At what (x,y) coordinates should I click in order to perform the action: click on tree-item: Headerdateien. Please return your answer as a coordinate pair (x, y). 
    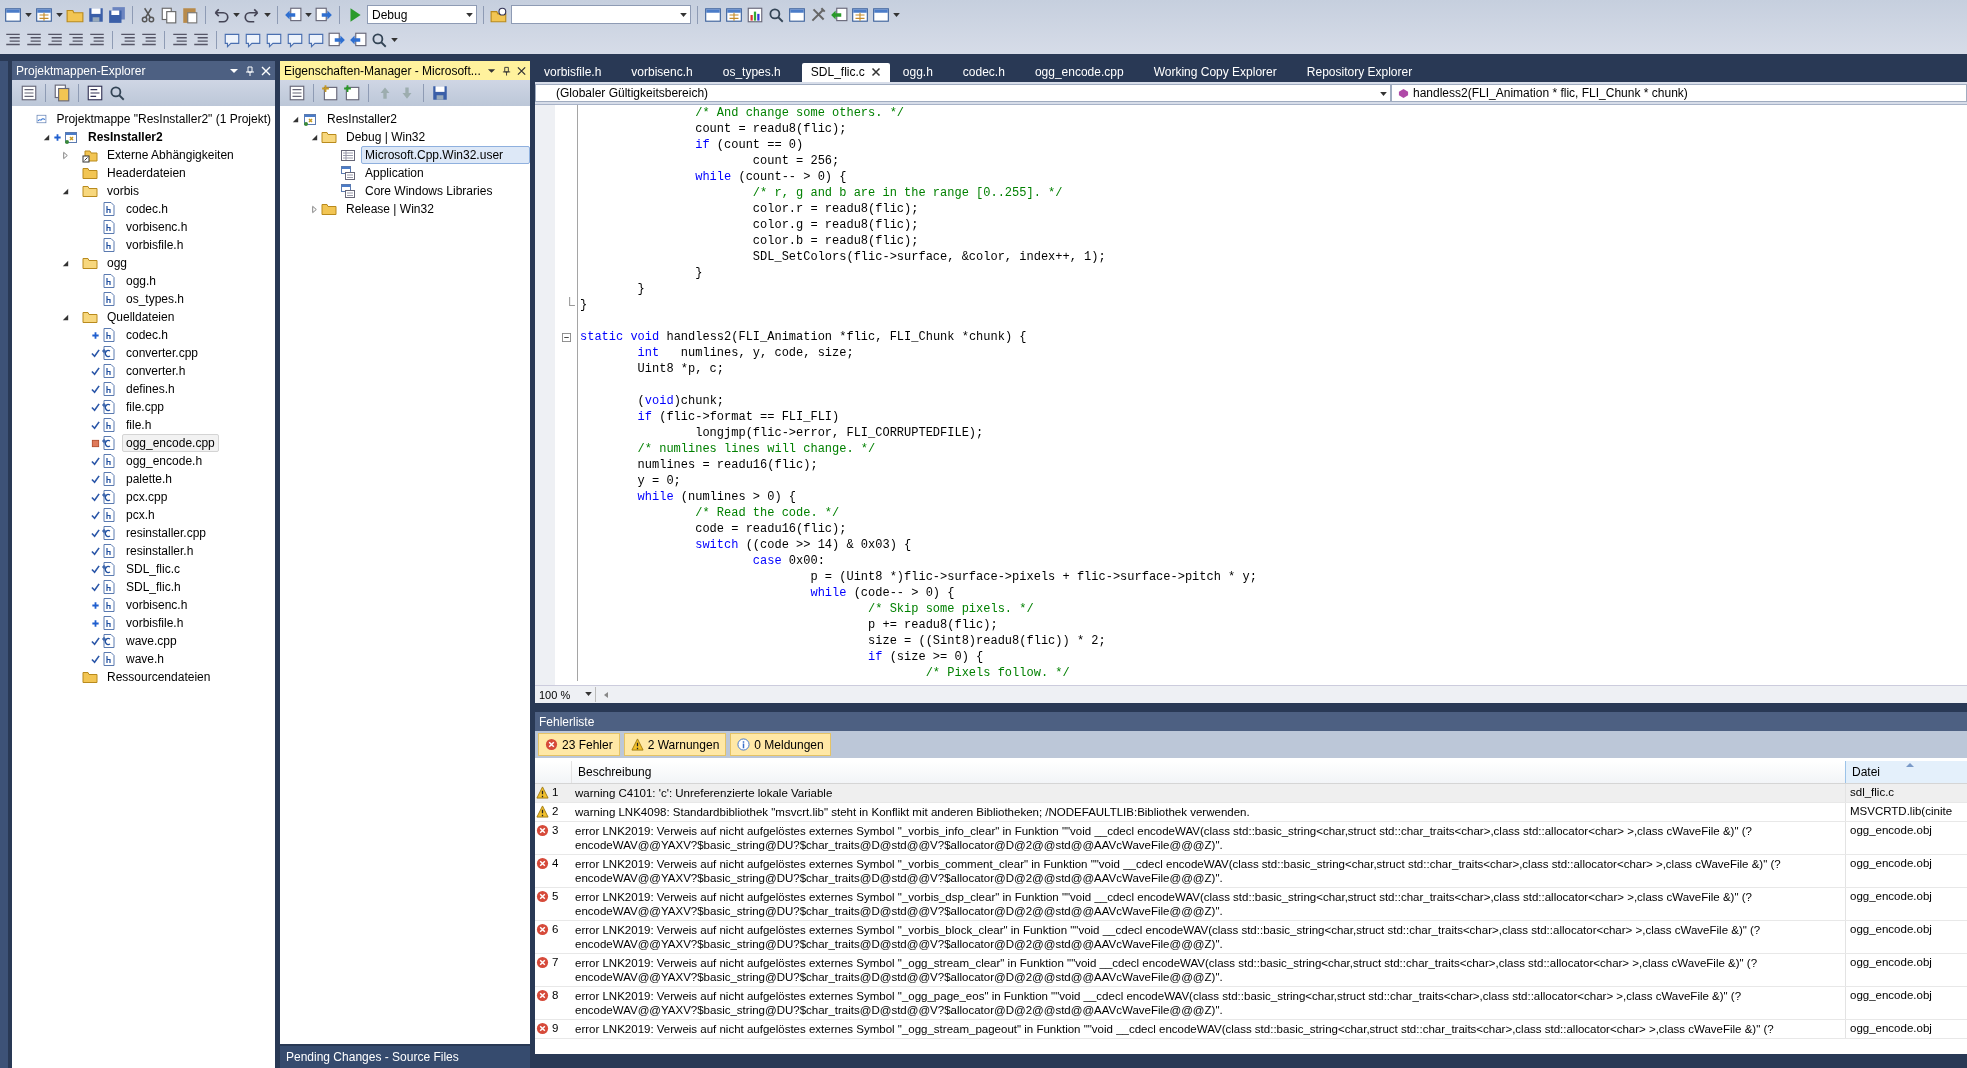
    Looking at the image, I should click on (146, 173).